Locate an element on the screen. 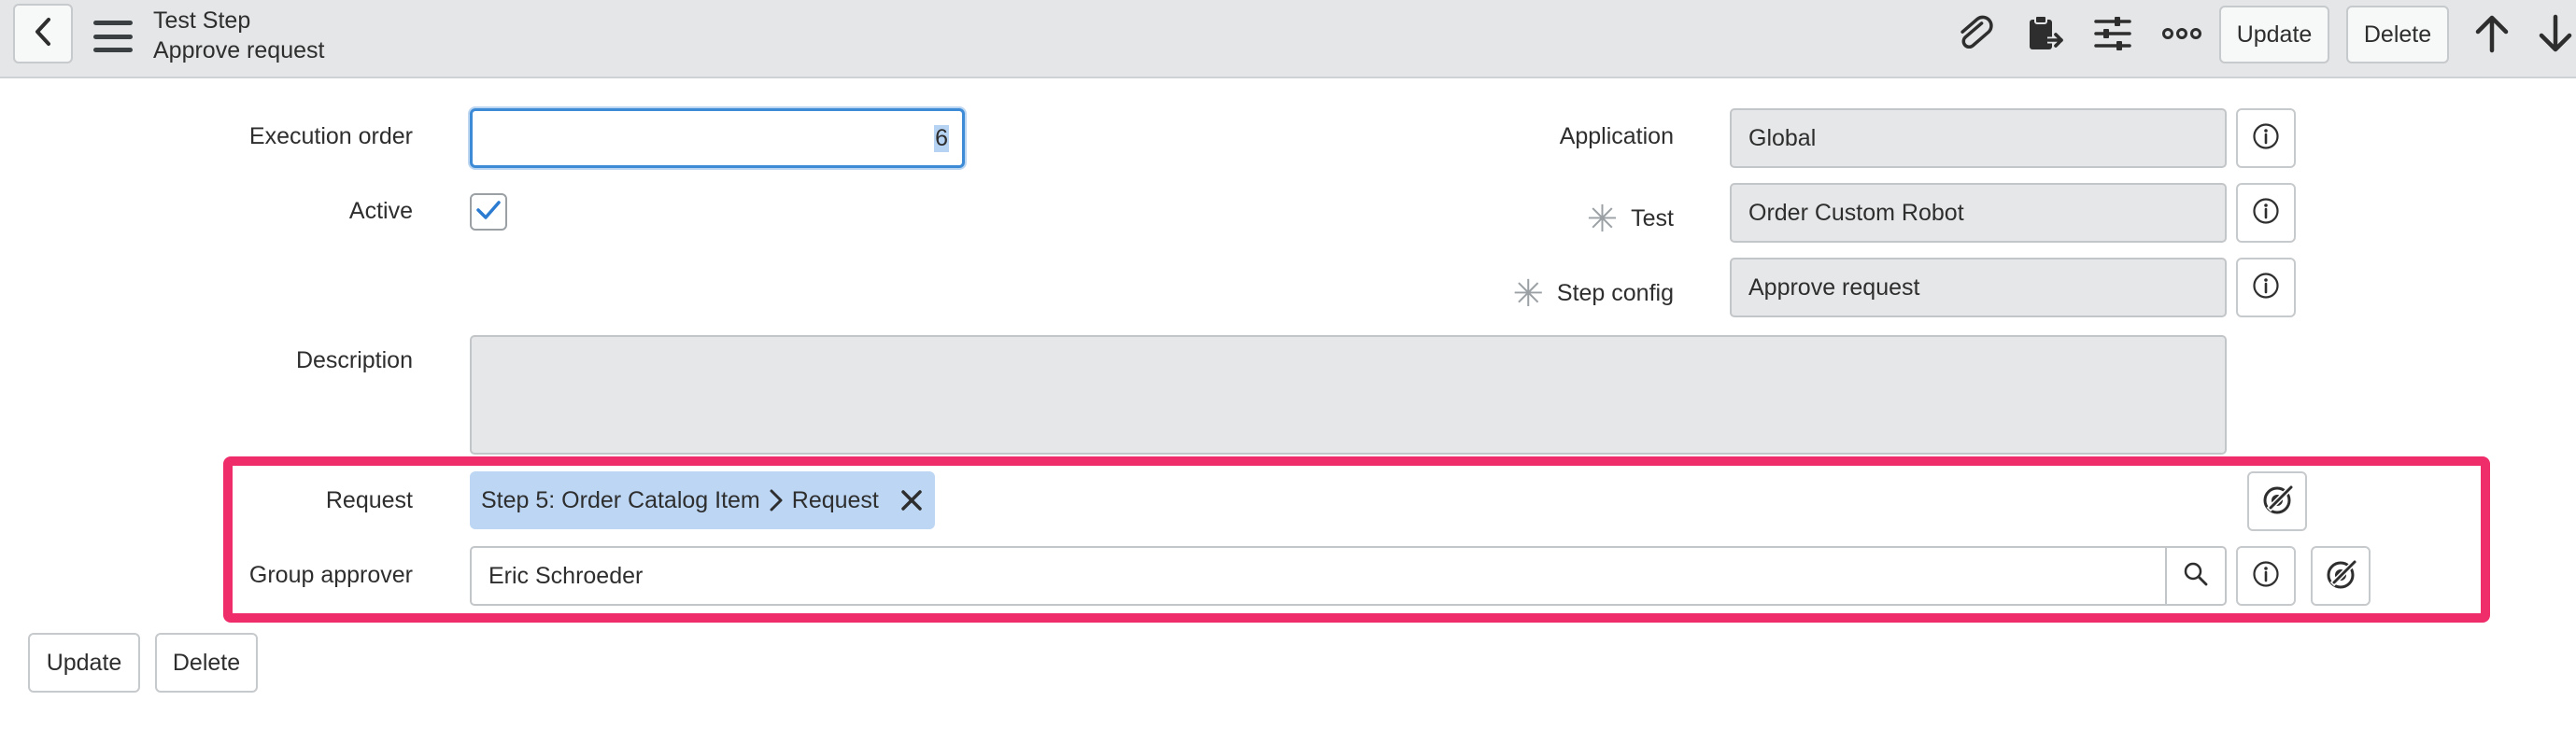 This screenshot has height=743, width=2576. test-info-button is located at coordinates (2266, 213).